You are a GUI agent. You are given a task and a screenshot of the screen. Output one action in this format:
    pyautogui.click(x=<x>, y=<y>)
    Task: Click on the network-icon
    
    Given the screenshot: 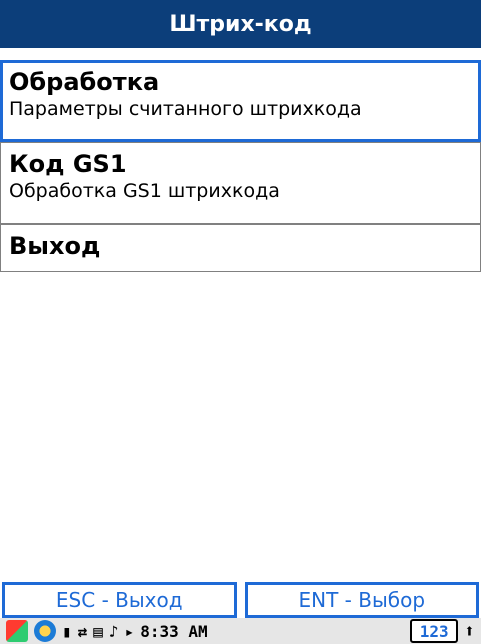 What is the action you would take?
    pyautogui.click(x=45, y=631)
    